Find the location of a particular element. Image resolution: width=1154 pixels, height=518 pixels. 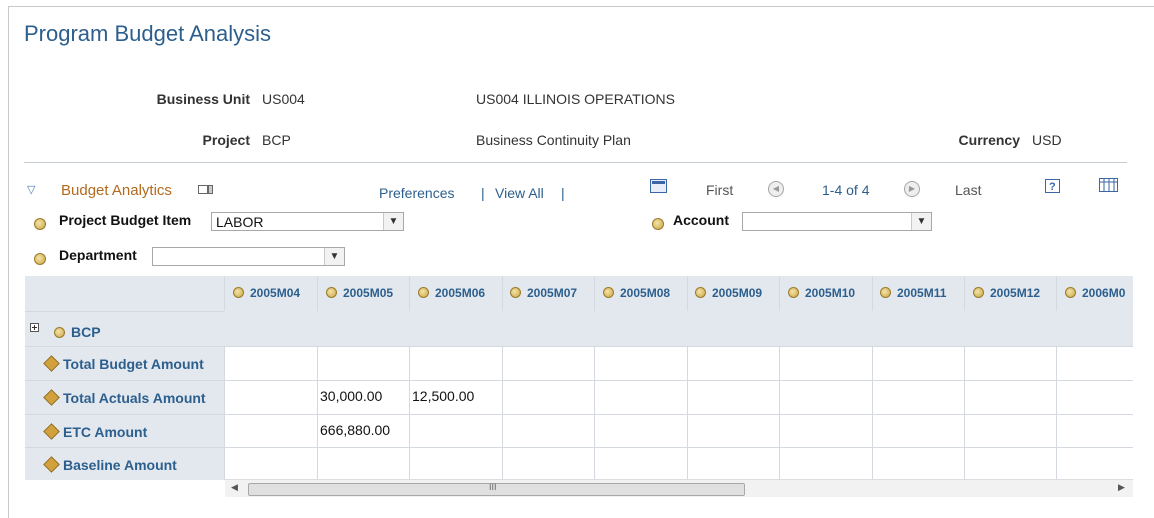

view-all-link: View All is located at coordinates (519, 193).